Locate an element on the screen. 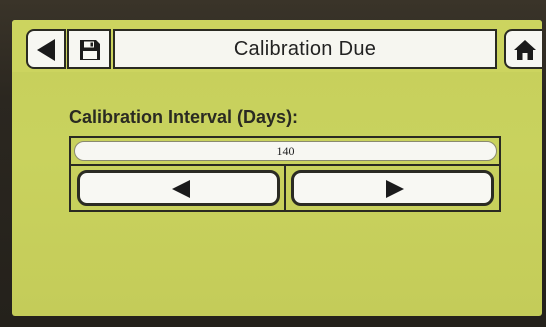 Image resolution: width=546 pixels, height=327 pixels. decrease-button is located at coordinates (178, 188).